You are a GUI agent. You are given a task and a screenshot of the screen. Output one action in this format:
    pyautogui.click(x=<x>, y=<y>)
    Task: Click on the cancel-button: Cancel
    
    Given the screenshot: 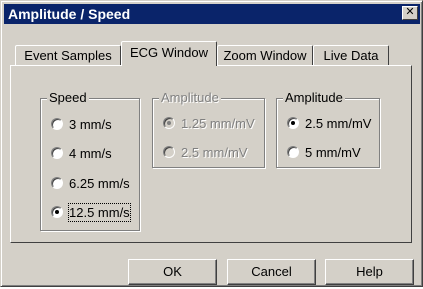 What is the action you would take?
    pyautogui.click(x=271, y=272)
    